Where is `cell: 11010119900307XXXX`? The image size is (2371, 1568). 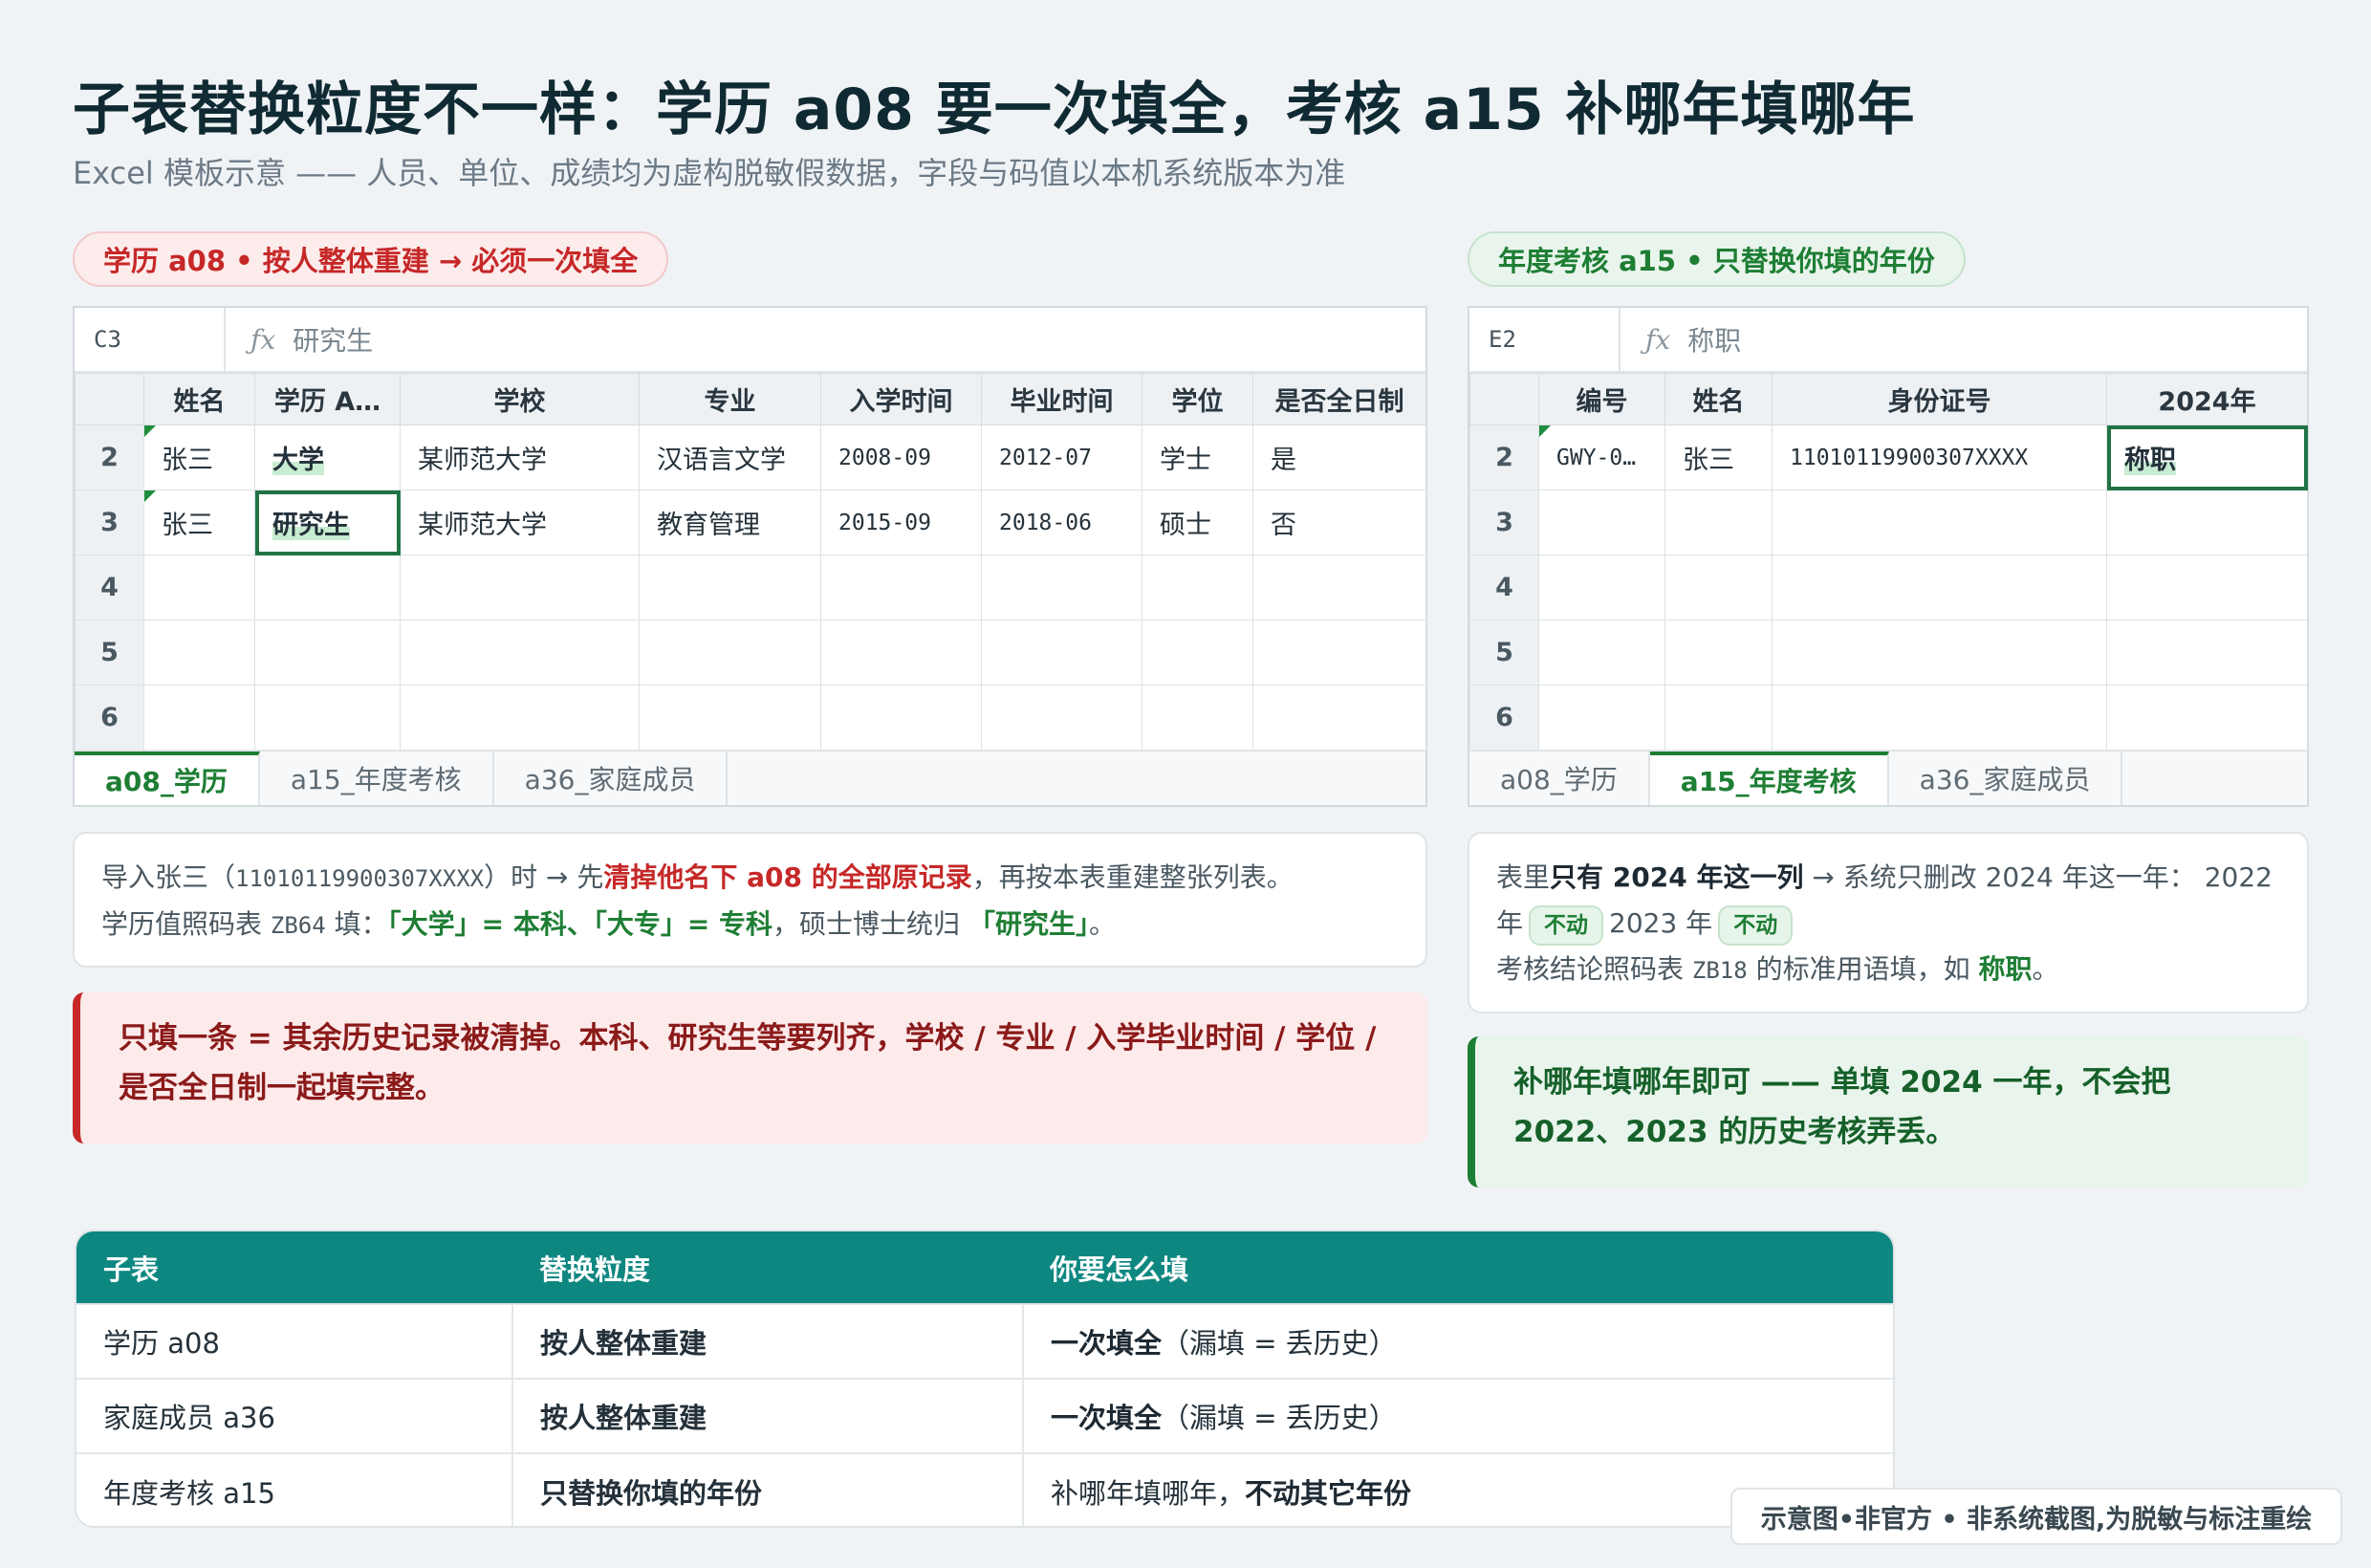 cell: 11010119900307XXXX is located at coordinates (1939, 457).